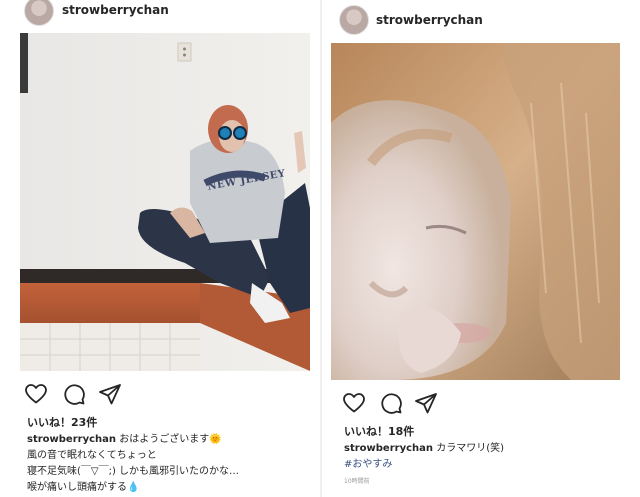 This screenshot has width=640, height=497. Describe the element at coordinates (489, 465) in the screenshot. I see `hashtag-link: #おやすみ` at that location.